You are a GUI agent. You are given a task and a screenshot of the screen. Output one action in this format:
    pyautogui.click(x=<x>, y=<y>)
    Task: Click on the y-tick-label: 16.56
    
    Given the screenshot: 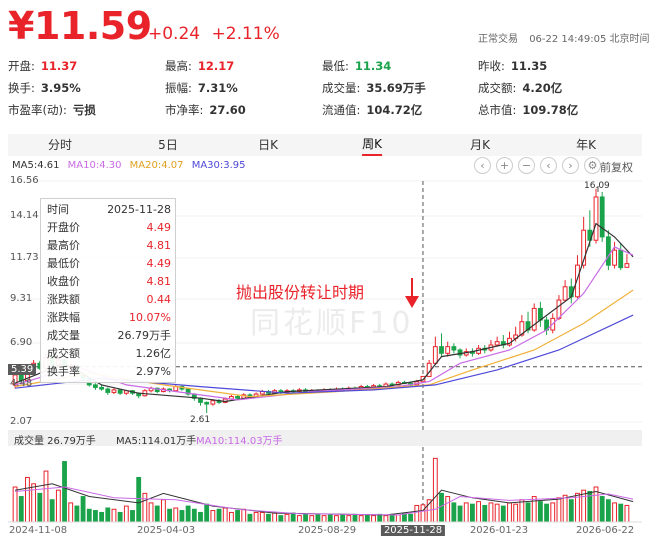 What is the action you would take?
    pyautogui.click(x=24, y=180)
    